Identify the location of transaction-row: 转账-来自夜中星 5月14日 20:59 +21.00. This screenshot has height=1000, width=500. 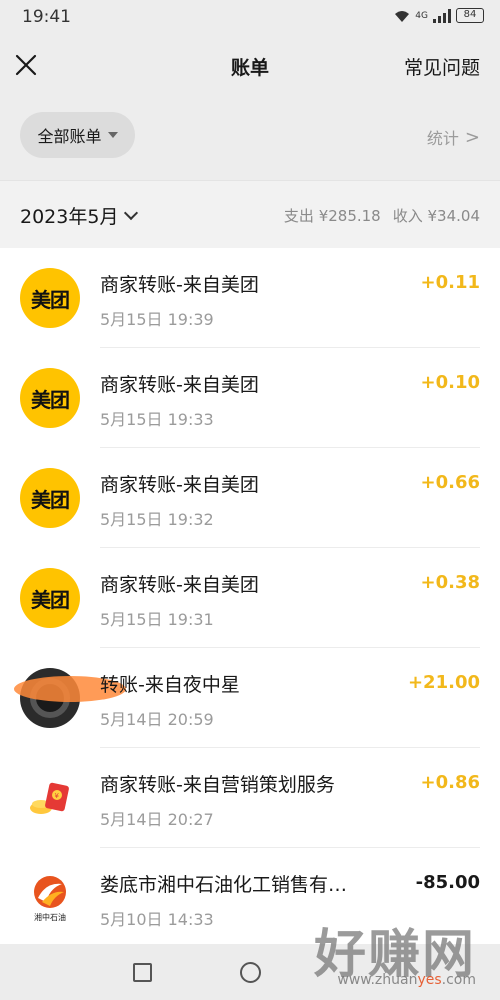
(250, 698).